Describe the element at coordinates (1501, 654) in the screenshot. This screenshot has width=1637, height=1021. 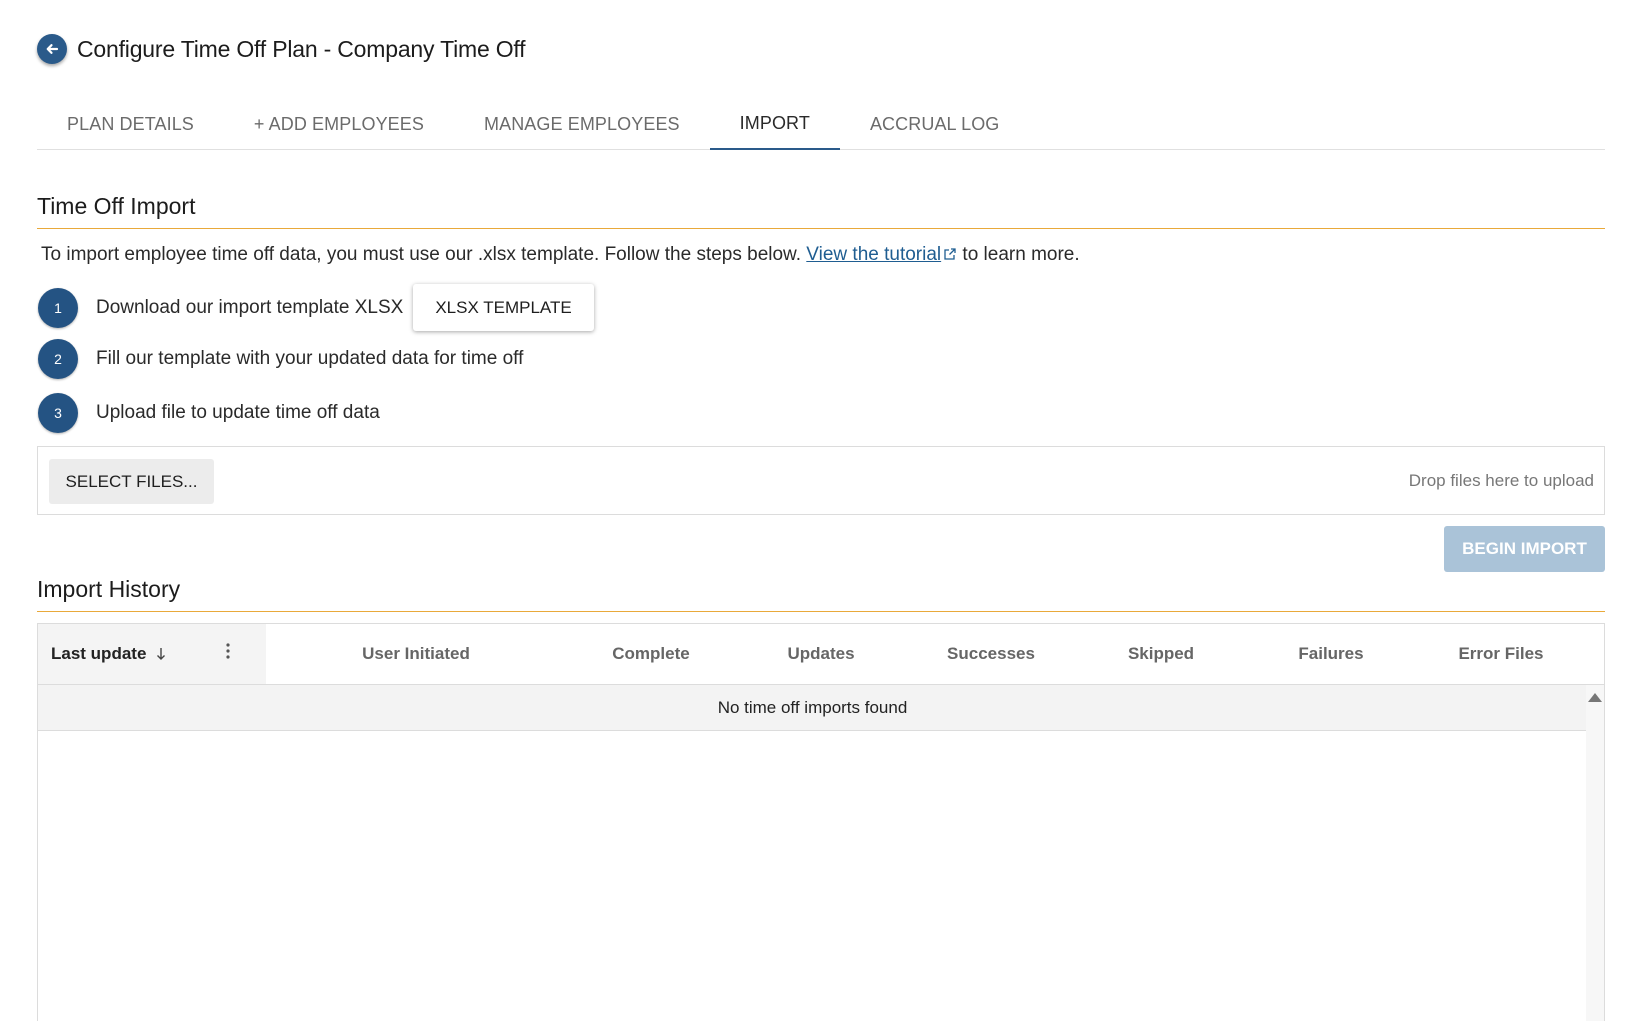
I see `column-header-error-files: Error Files` at that location.